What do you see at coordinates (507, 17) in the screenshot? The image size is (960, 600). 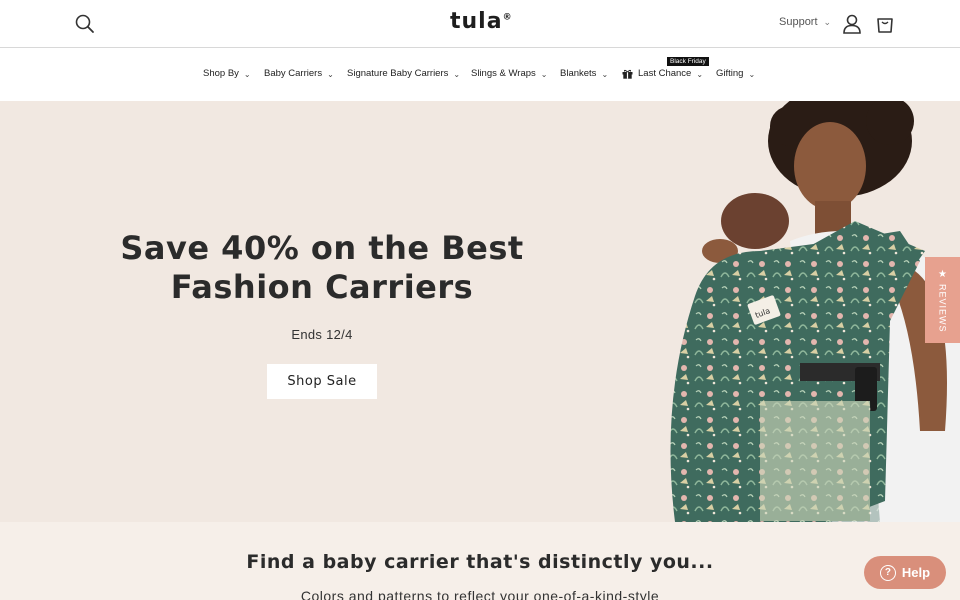 I see `logo-registered-mark: ®` at bounding box center [507, 17].